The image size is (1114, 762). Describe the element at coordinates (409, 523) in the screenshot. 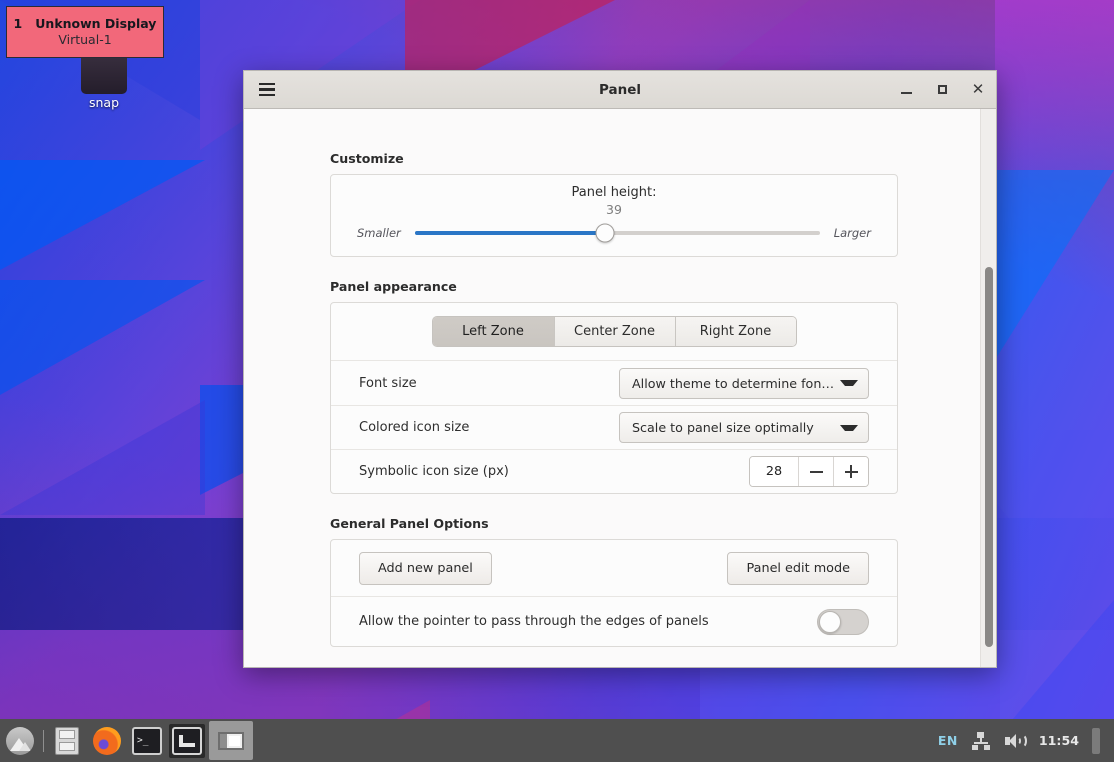

I see `general-panel-options-heading: General Panel Options` at that location.